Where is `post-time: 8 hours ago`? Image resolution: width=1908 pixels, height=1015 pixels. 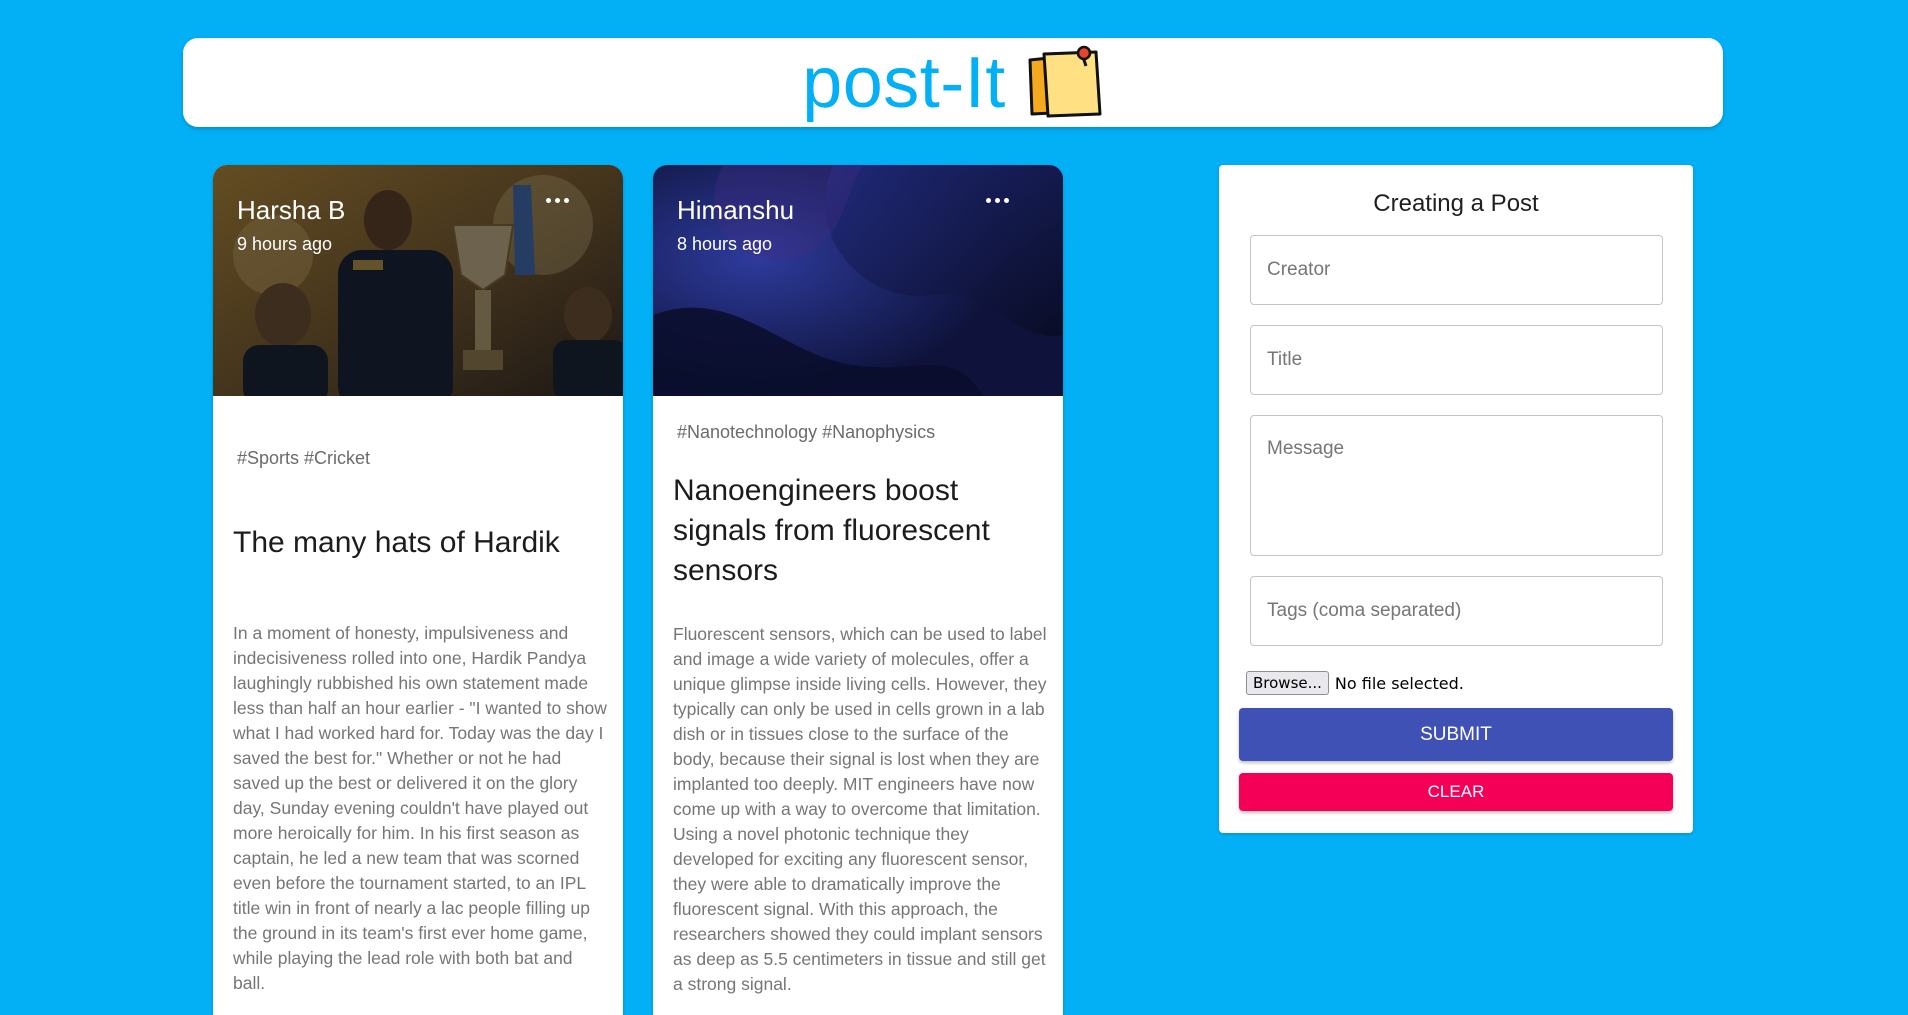
post-time: 8 hours ago is located at coordinates (725, 244).